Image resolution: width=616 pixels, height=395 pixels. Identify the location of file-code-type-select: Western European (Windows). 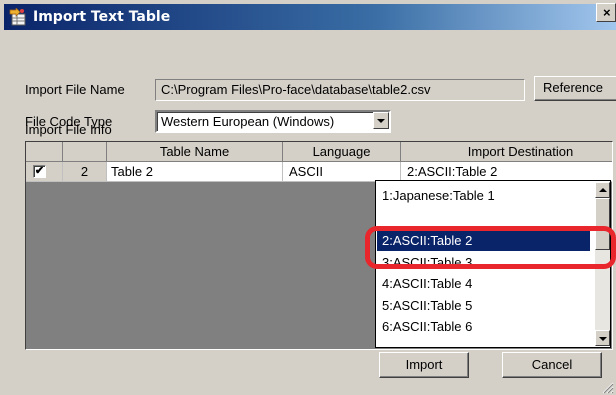
(273, 121).